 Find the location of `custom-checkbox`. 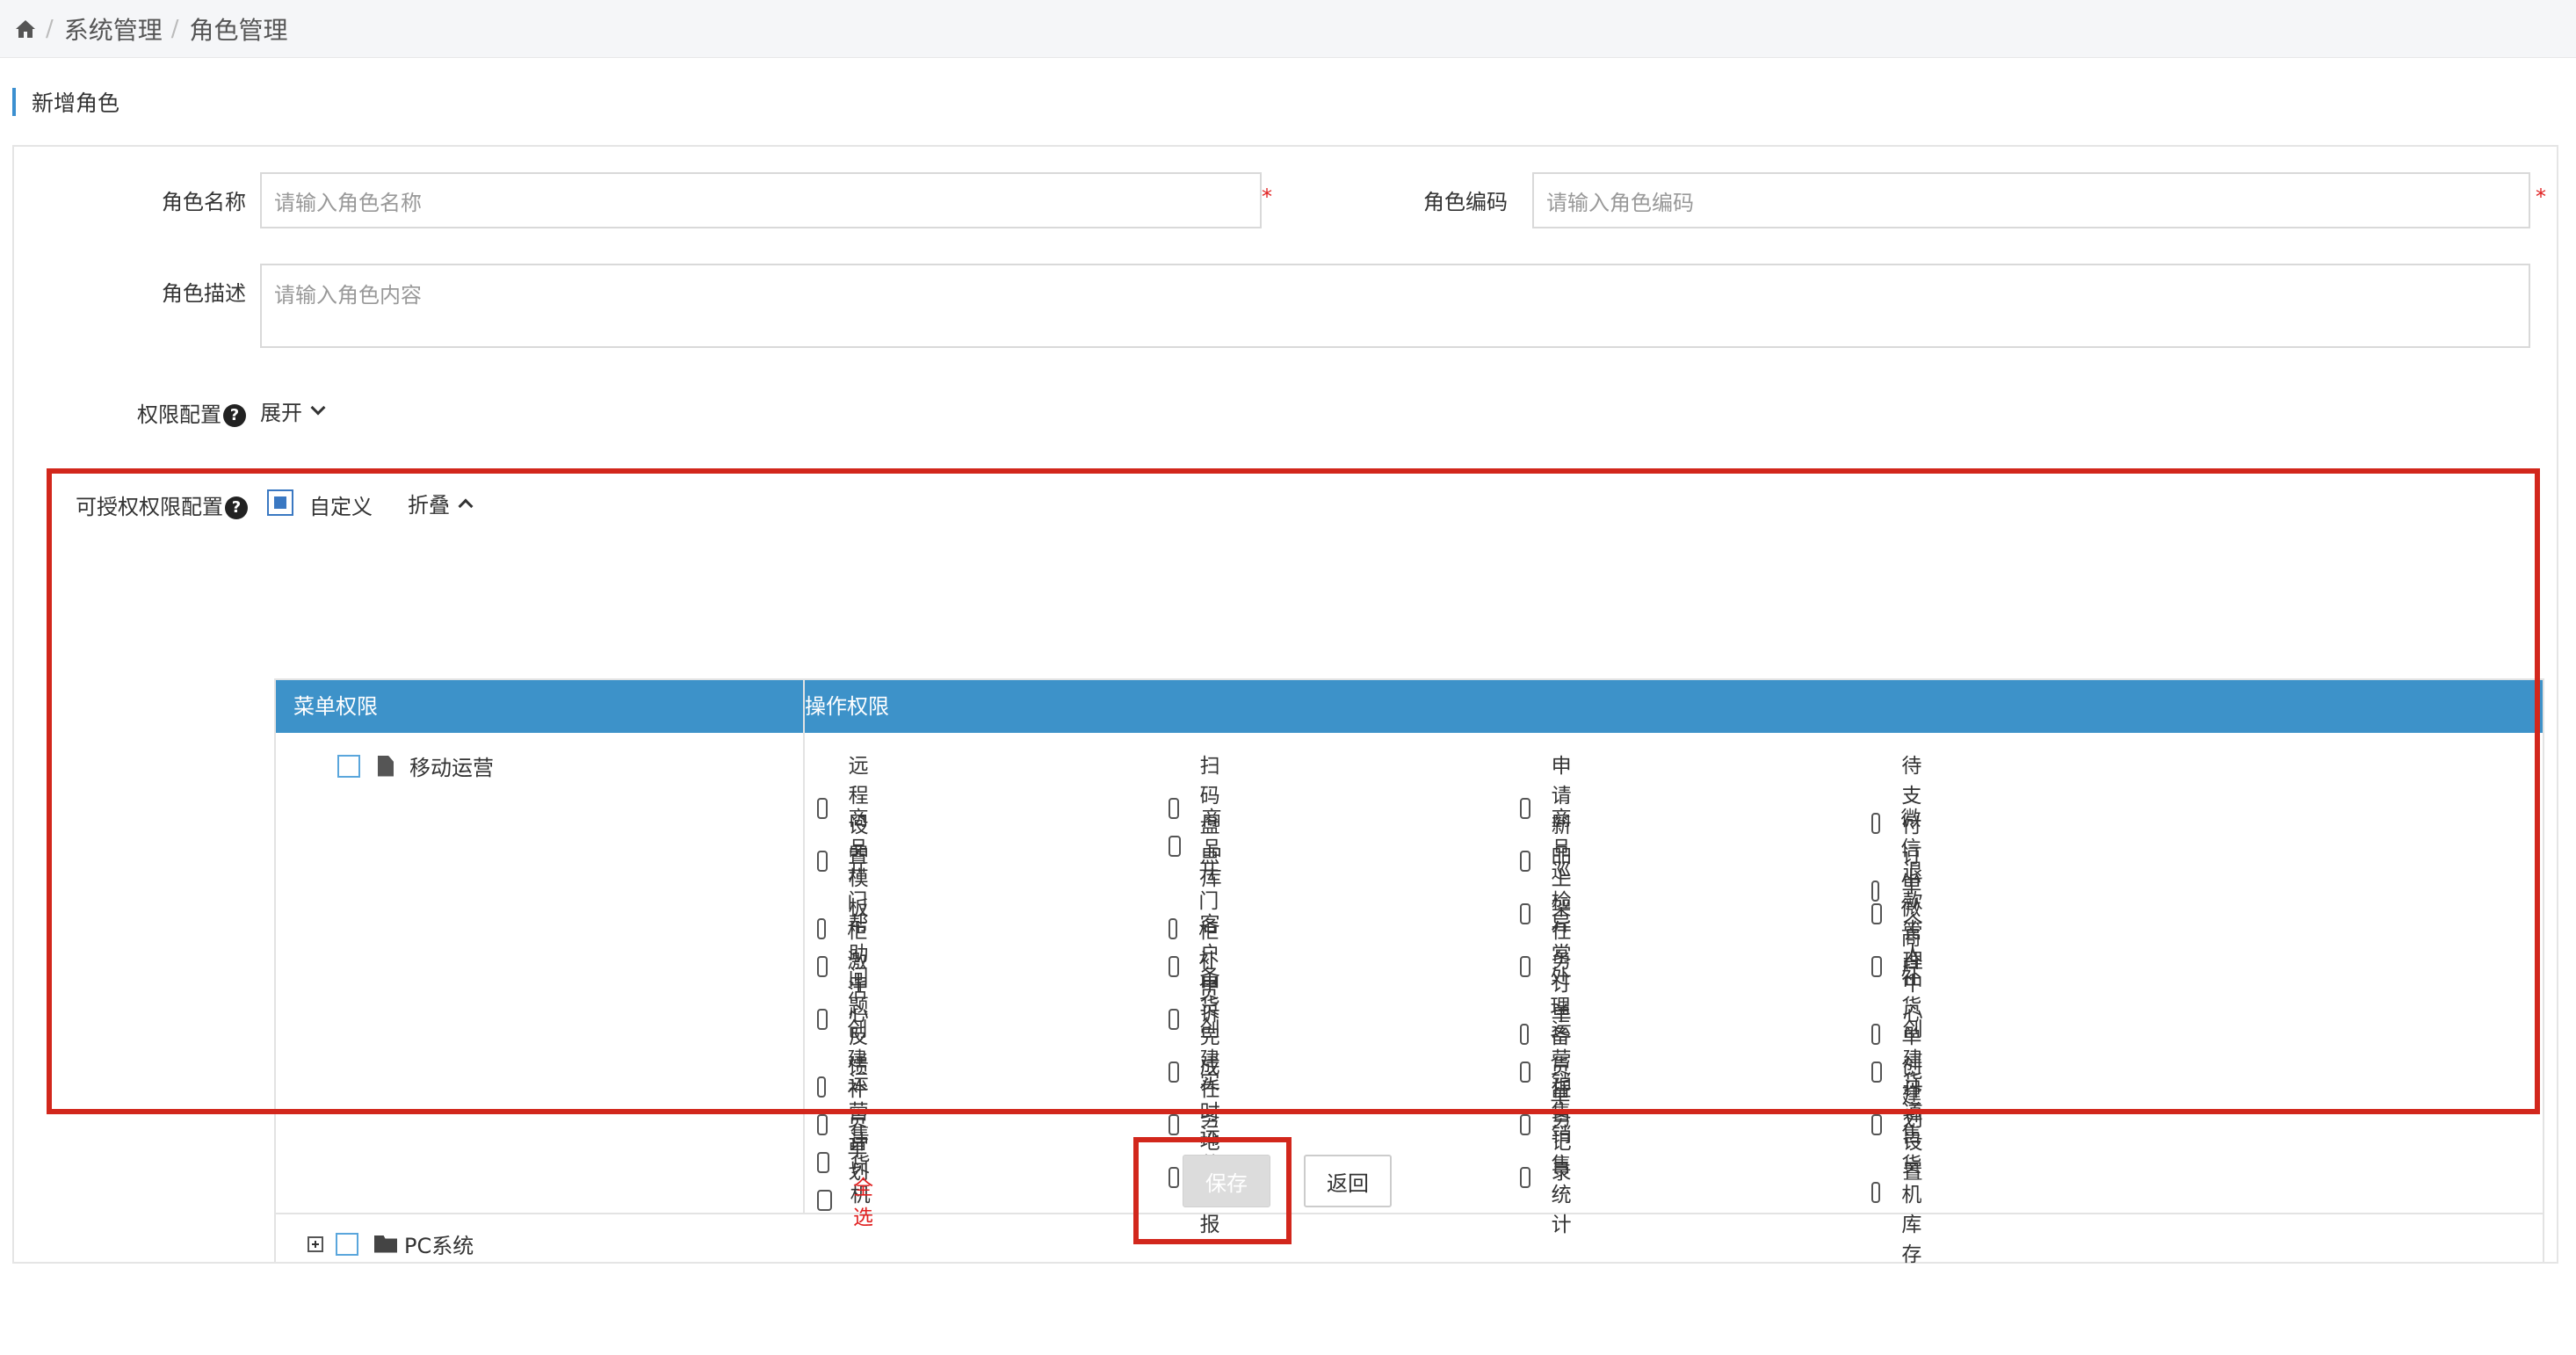

custom-checkbox is located at coordinates (280, 502).